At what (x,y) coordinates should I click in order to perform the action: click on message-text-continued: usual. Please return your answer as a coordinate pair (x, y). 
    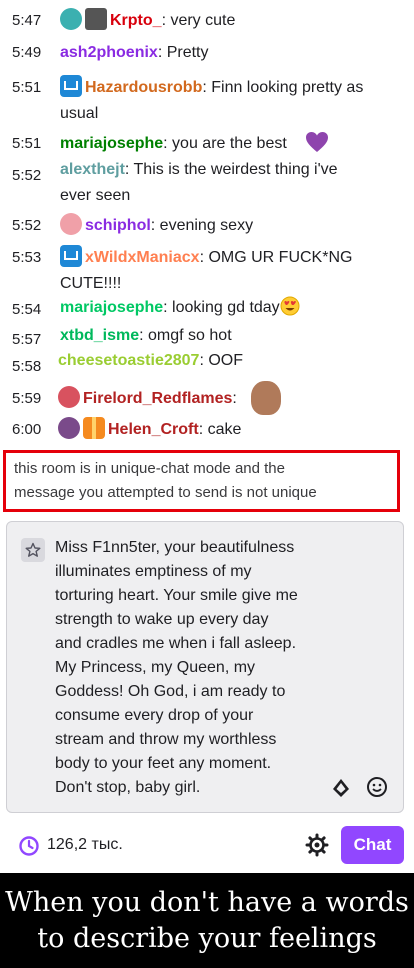
    Looking at the image, I should click on (79, 113).